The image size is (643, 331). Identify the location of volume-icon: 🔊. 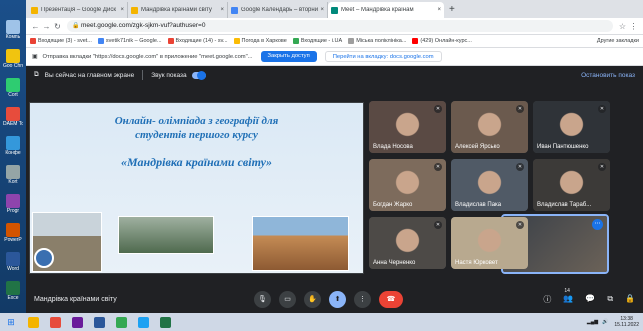
(605, 322).